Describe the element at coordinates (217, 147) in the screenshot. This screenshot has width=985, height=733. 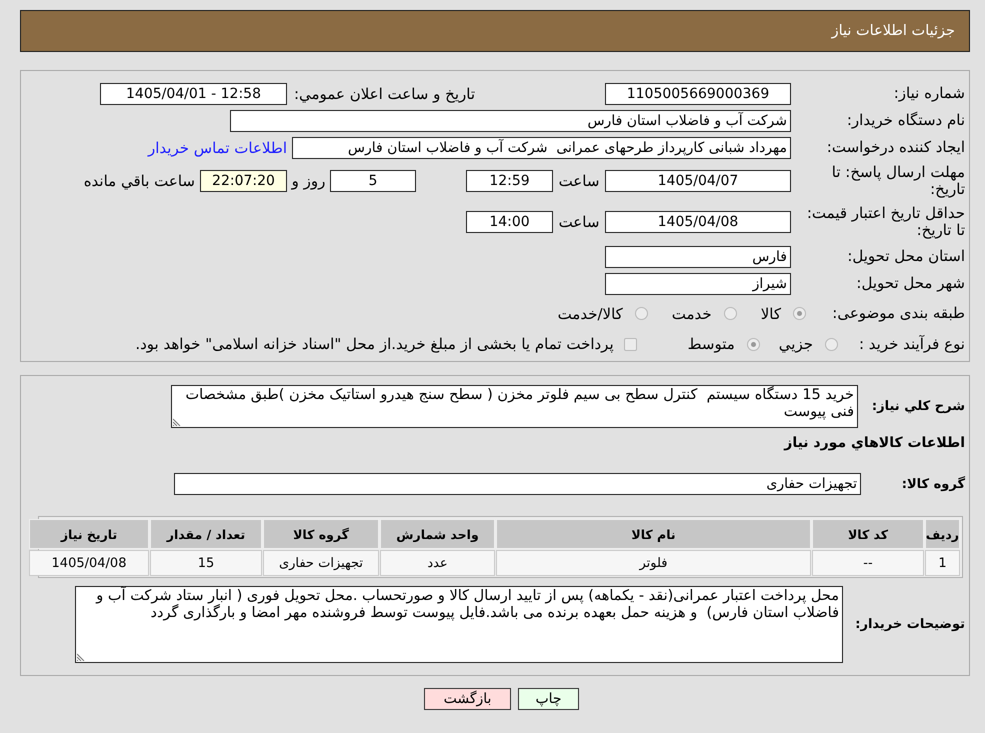
I see `contact-info-link: اطلاعات تماس خریدار` at that location.